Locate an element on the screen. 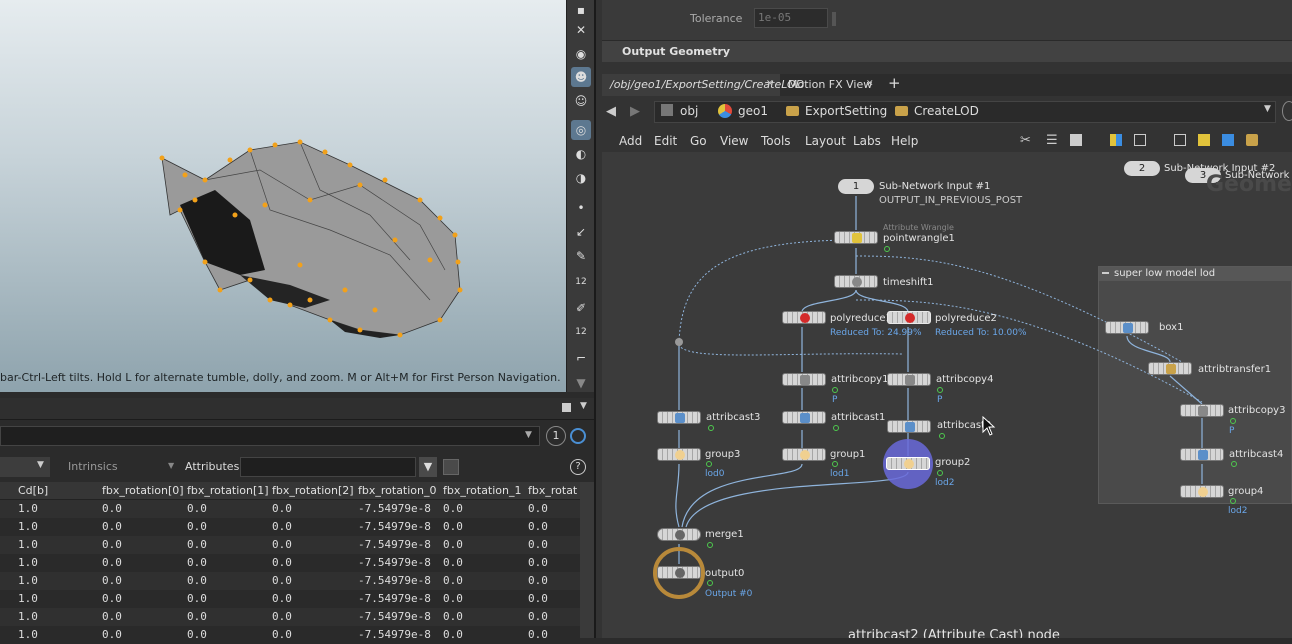 This screenshot has height=644, width=1292. node-attribcast1 is located at coordinates (804, 417).